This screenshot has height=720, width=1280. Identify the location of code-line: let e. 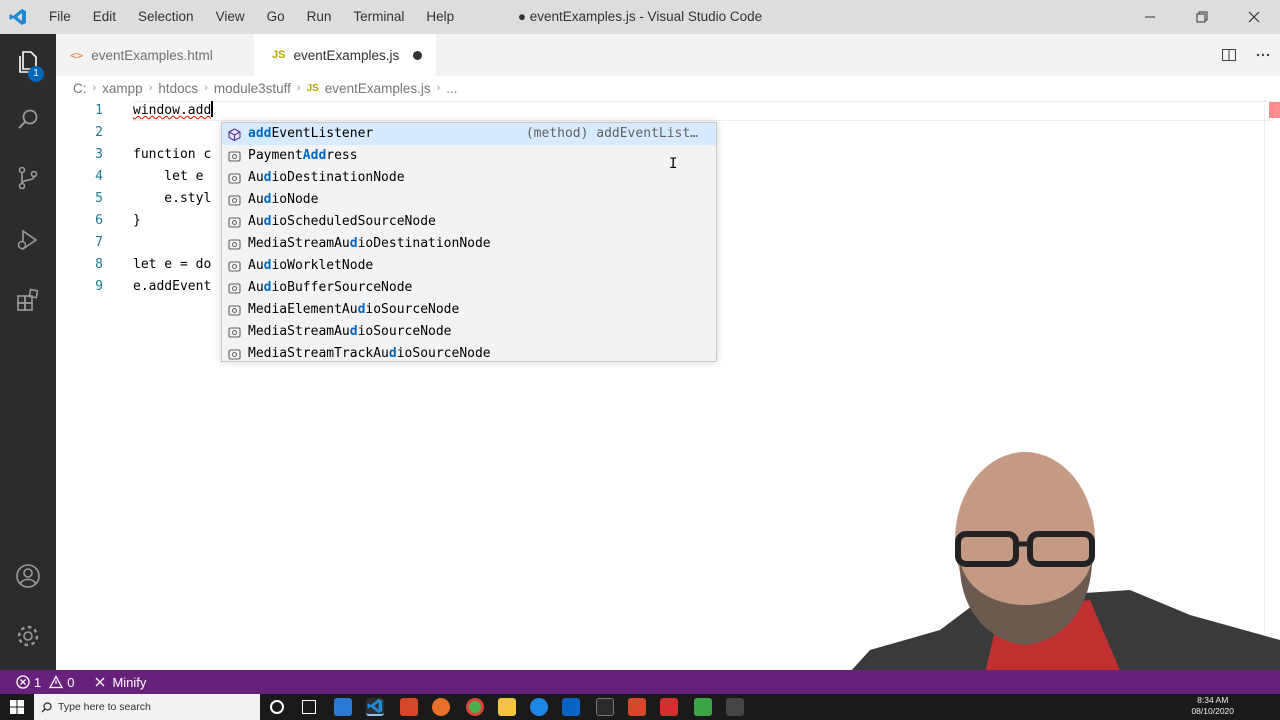
(172, 177).